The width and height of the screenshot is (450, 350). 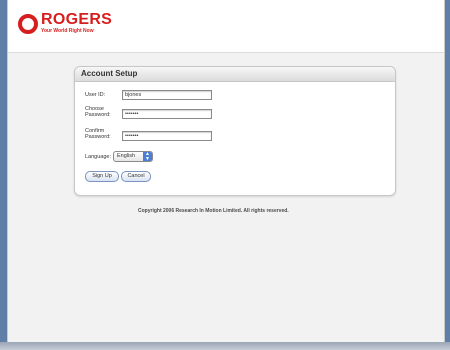 I want to click on brand-name: ROGERS, so click(x=77, y=19).